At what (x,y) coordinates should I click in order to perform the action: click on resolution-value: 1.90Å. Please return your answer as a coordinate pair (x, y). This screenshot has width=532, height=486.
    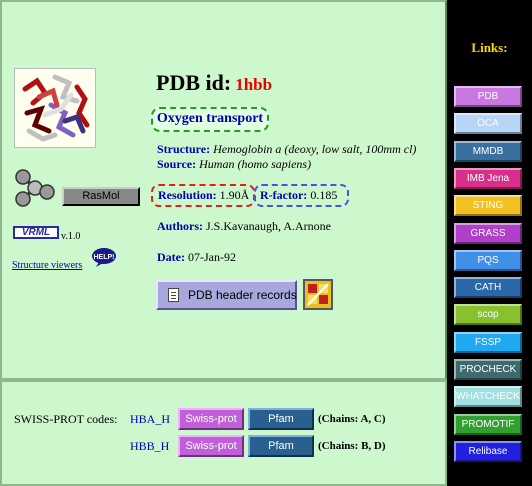
    Looking at the image, I should click on (234, 195).